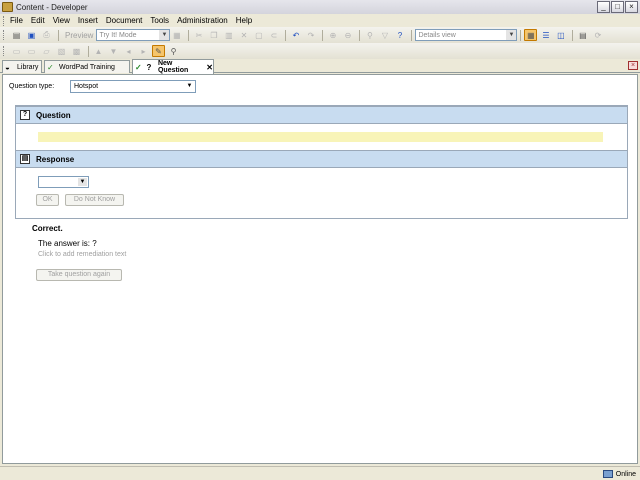  I want to click on search-icon: ⚲, so click(173, 51).